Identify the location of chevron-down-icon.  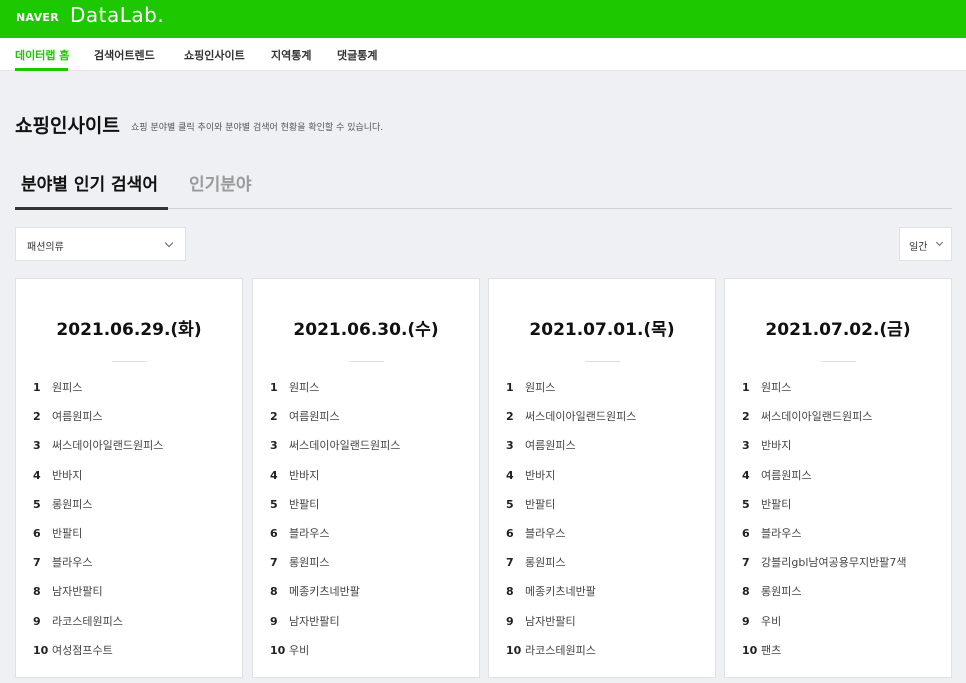
(939, 242).